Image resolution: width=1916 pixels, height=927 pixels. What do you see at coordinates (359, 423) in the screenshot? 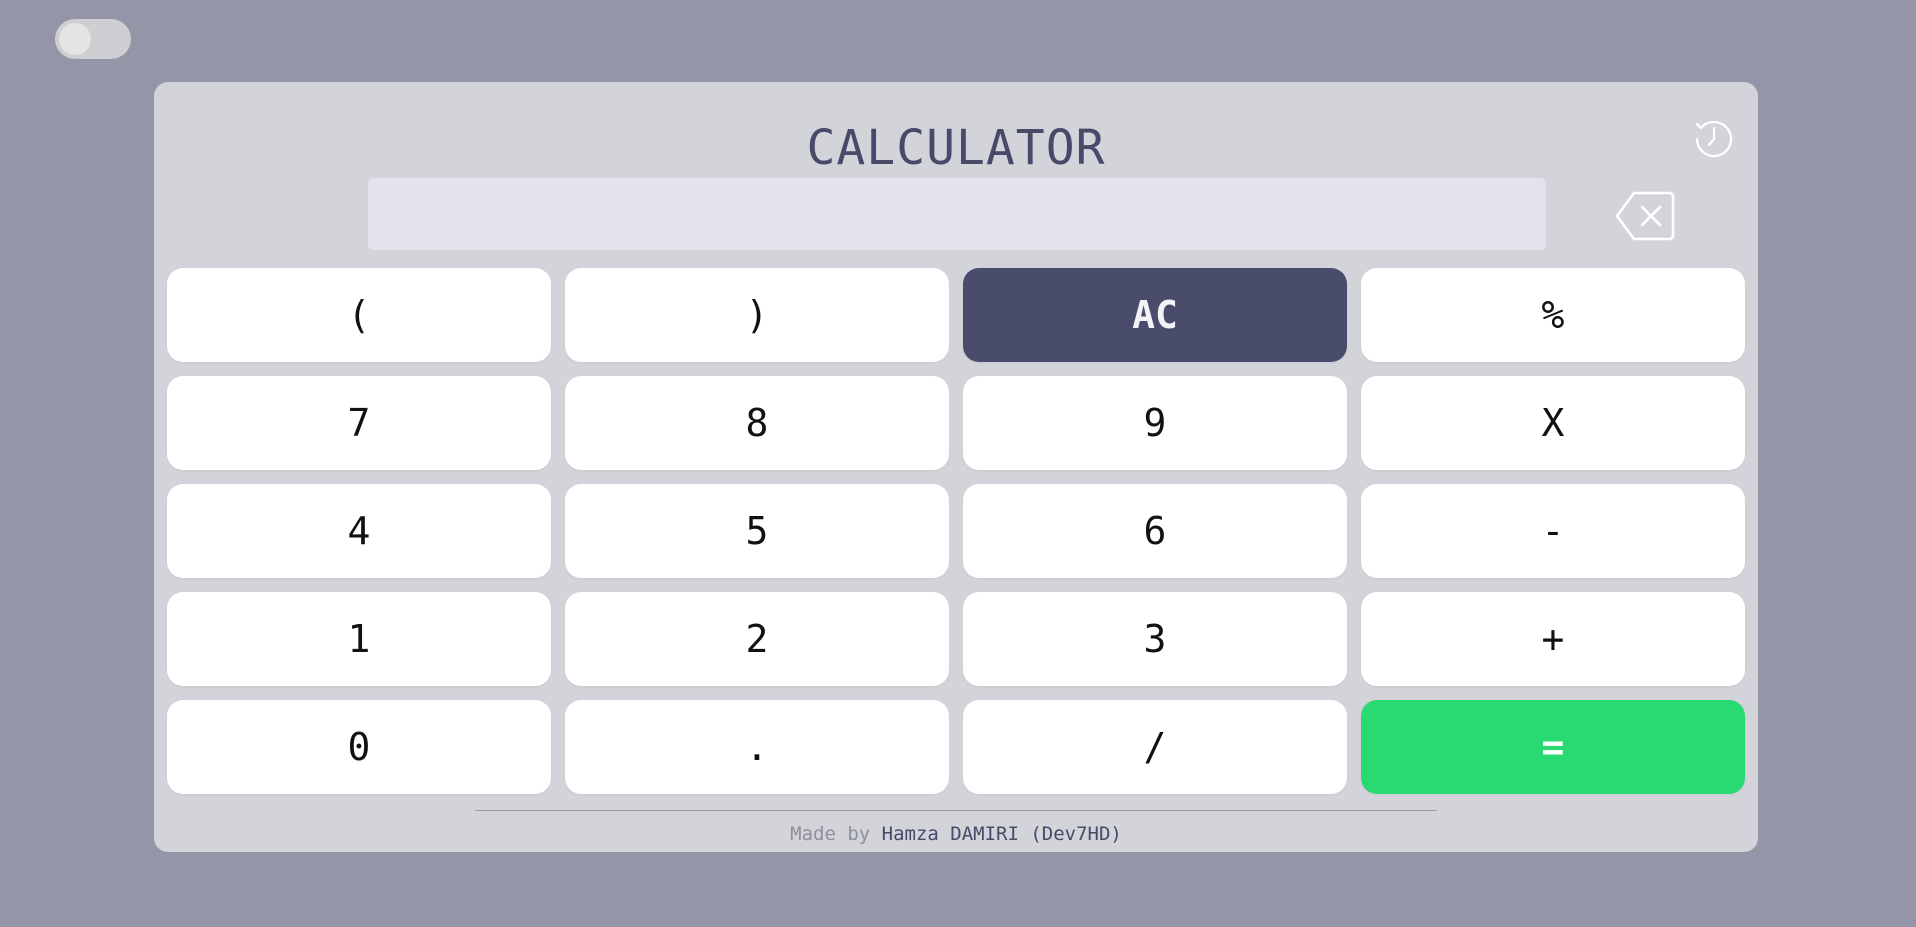
I see `key-7: 7` at bounding box center [359, 423].